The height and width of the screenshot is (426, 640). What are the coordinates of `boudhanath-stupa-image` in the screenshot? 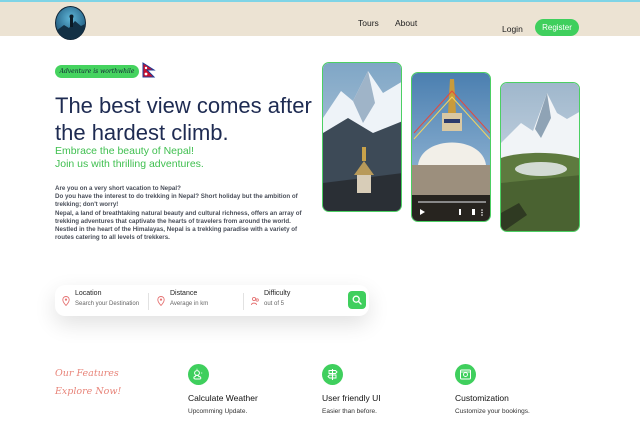 It's located at (451, 147).